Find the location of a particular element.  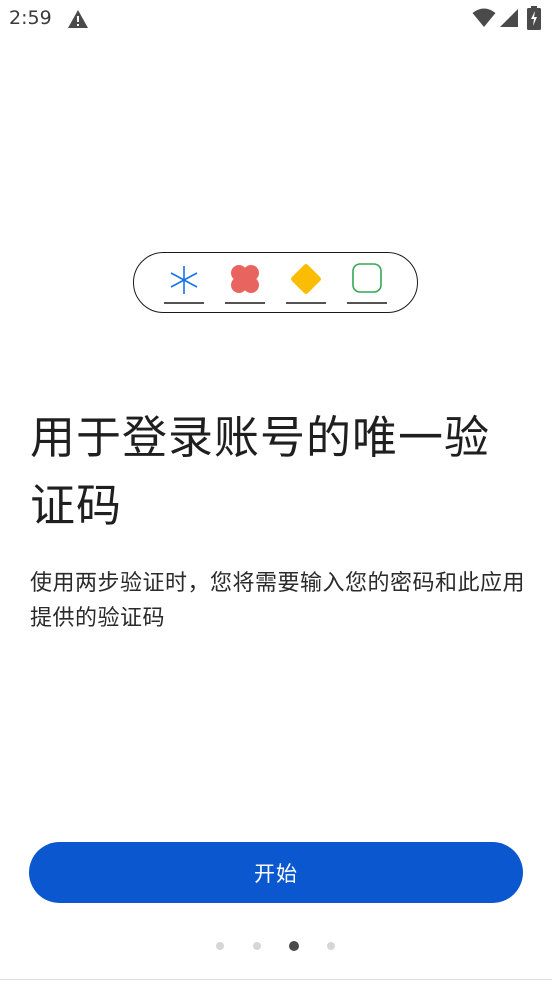

status-bar: 2:59 is located at coordinates (276, 18).